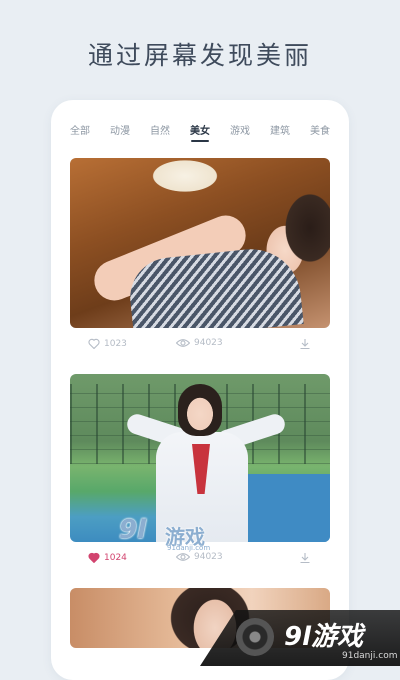 The image size is (400, 680). I want to click on site-watermark: 9l 游戏 91danji.com, so click(184, 535).